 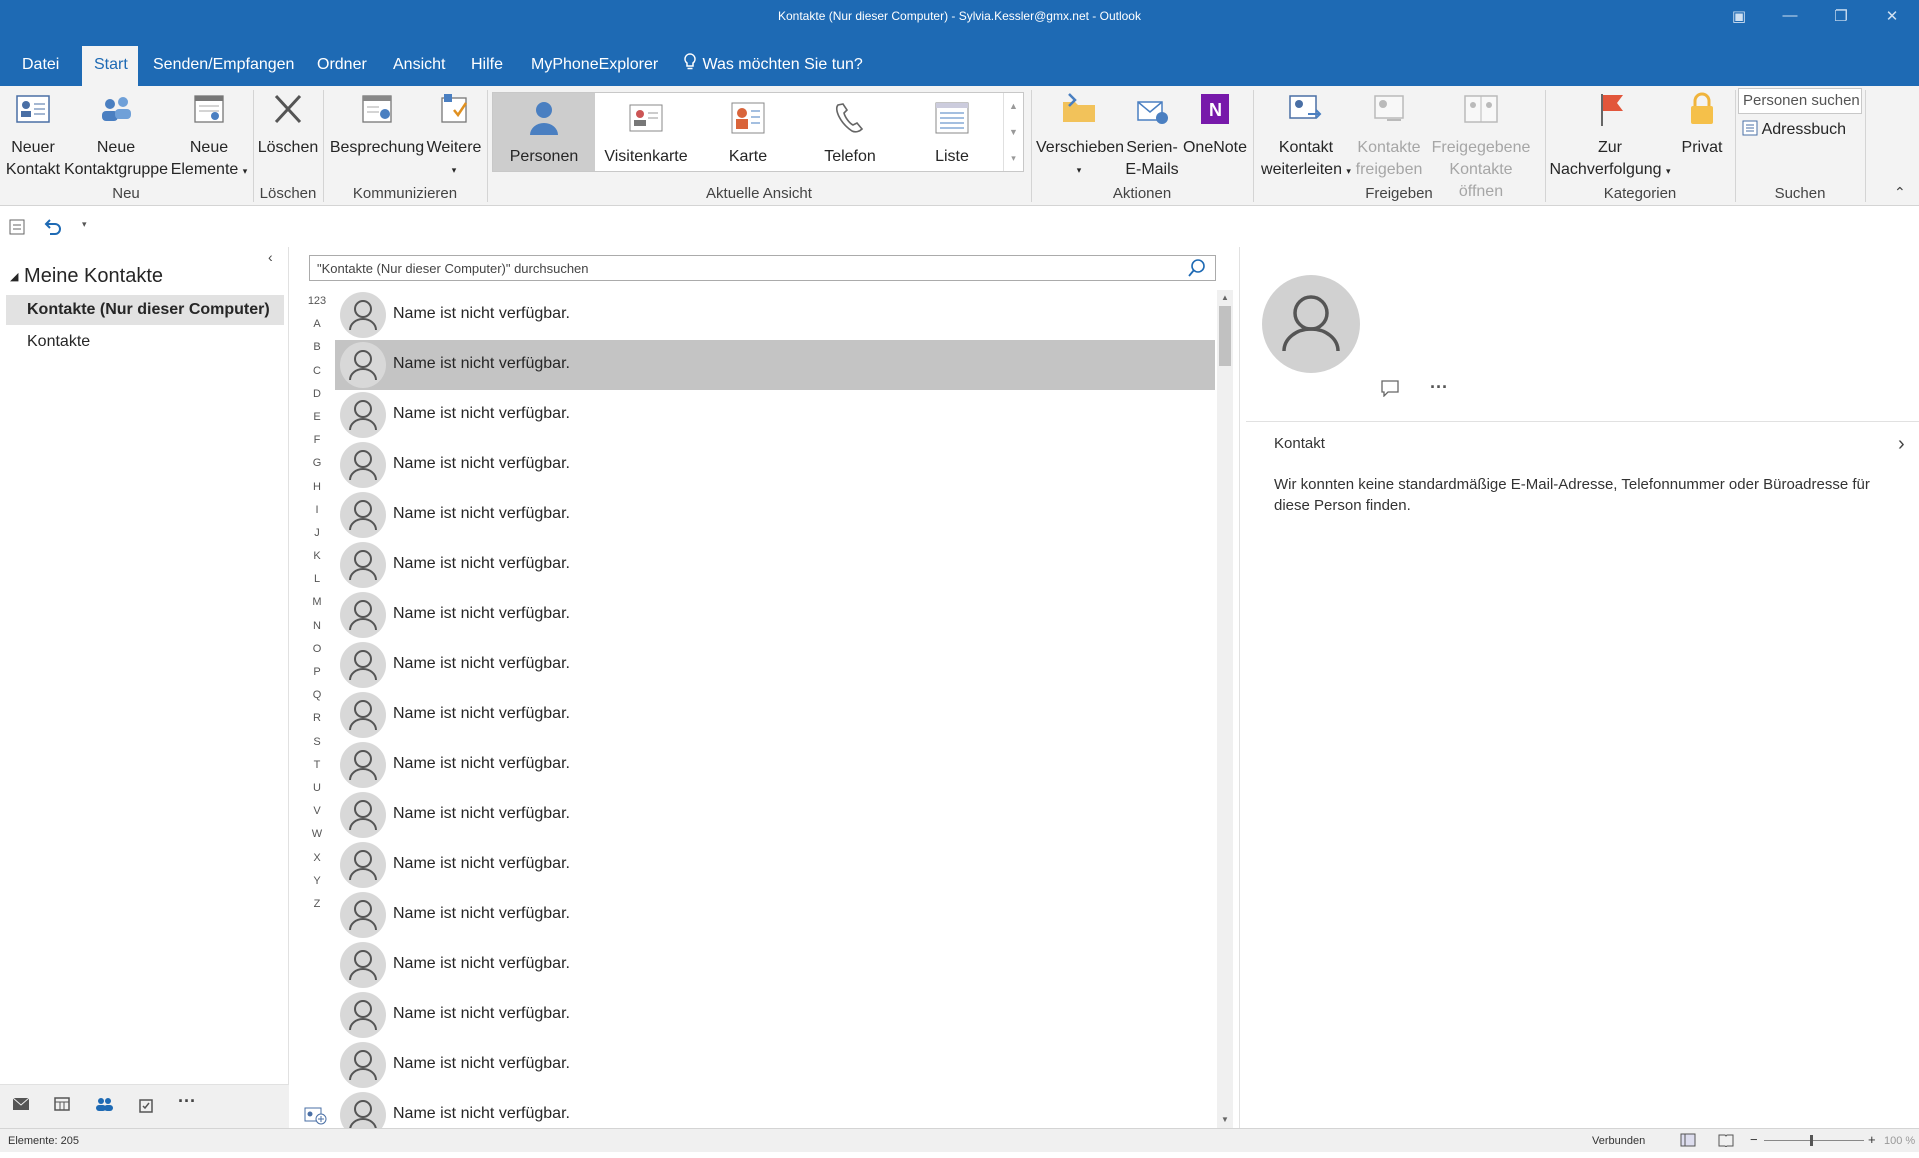 I want to click on mail-icon, so click(x=21, y=1106).